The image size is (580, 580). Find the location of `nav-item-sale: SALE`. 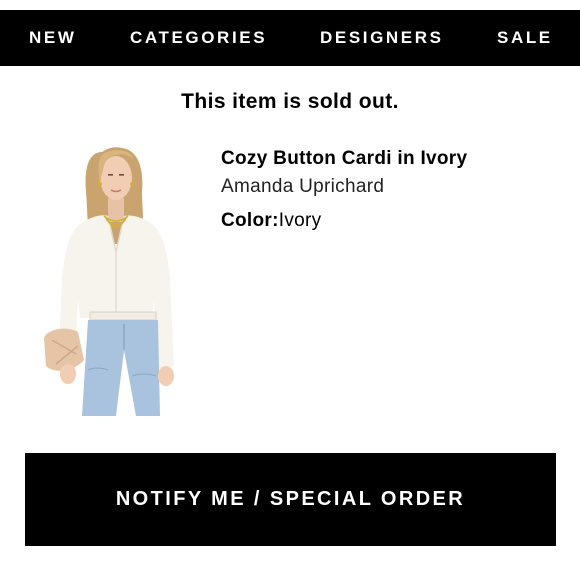

nav-item-sale: SALE is located at coordinates (525, 38).